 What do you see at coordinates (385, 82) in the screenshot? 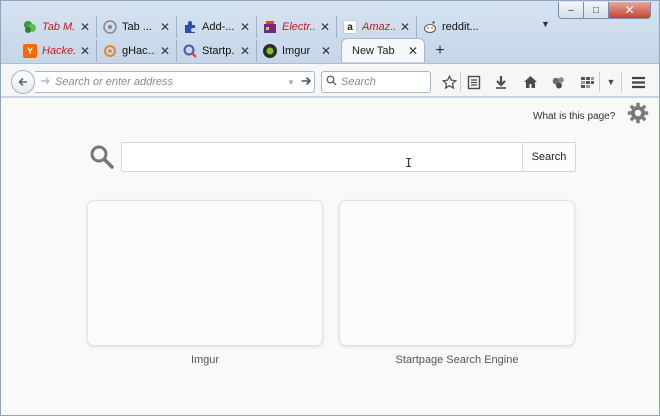
I see `search-input` at bounding box center [385, 82].